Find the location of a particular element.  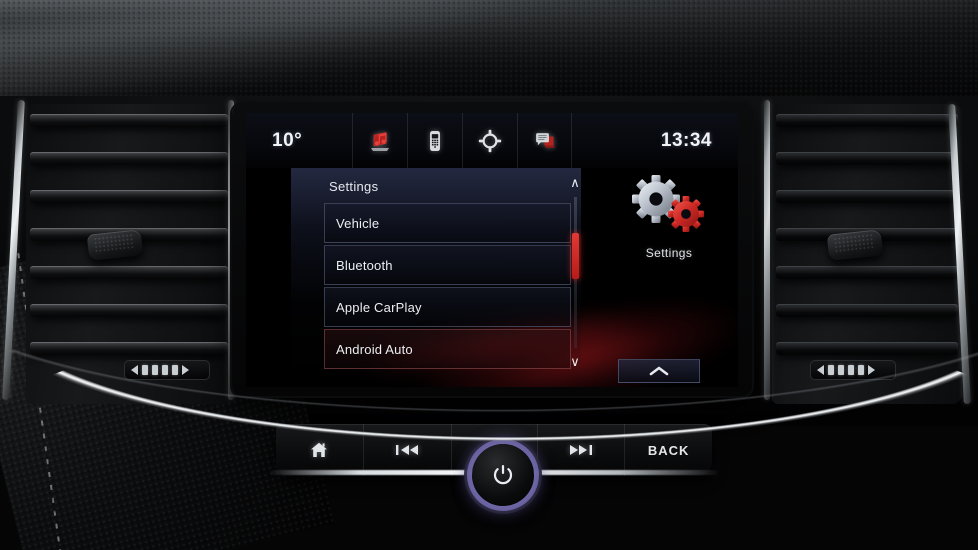

home-button is located at coordinates (320, 450).